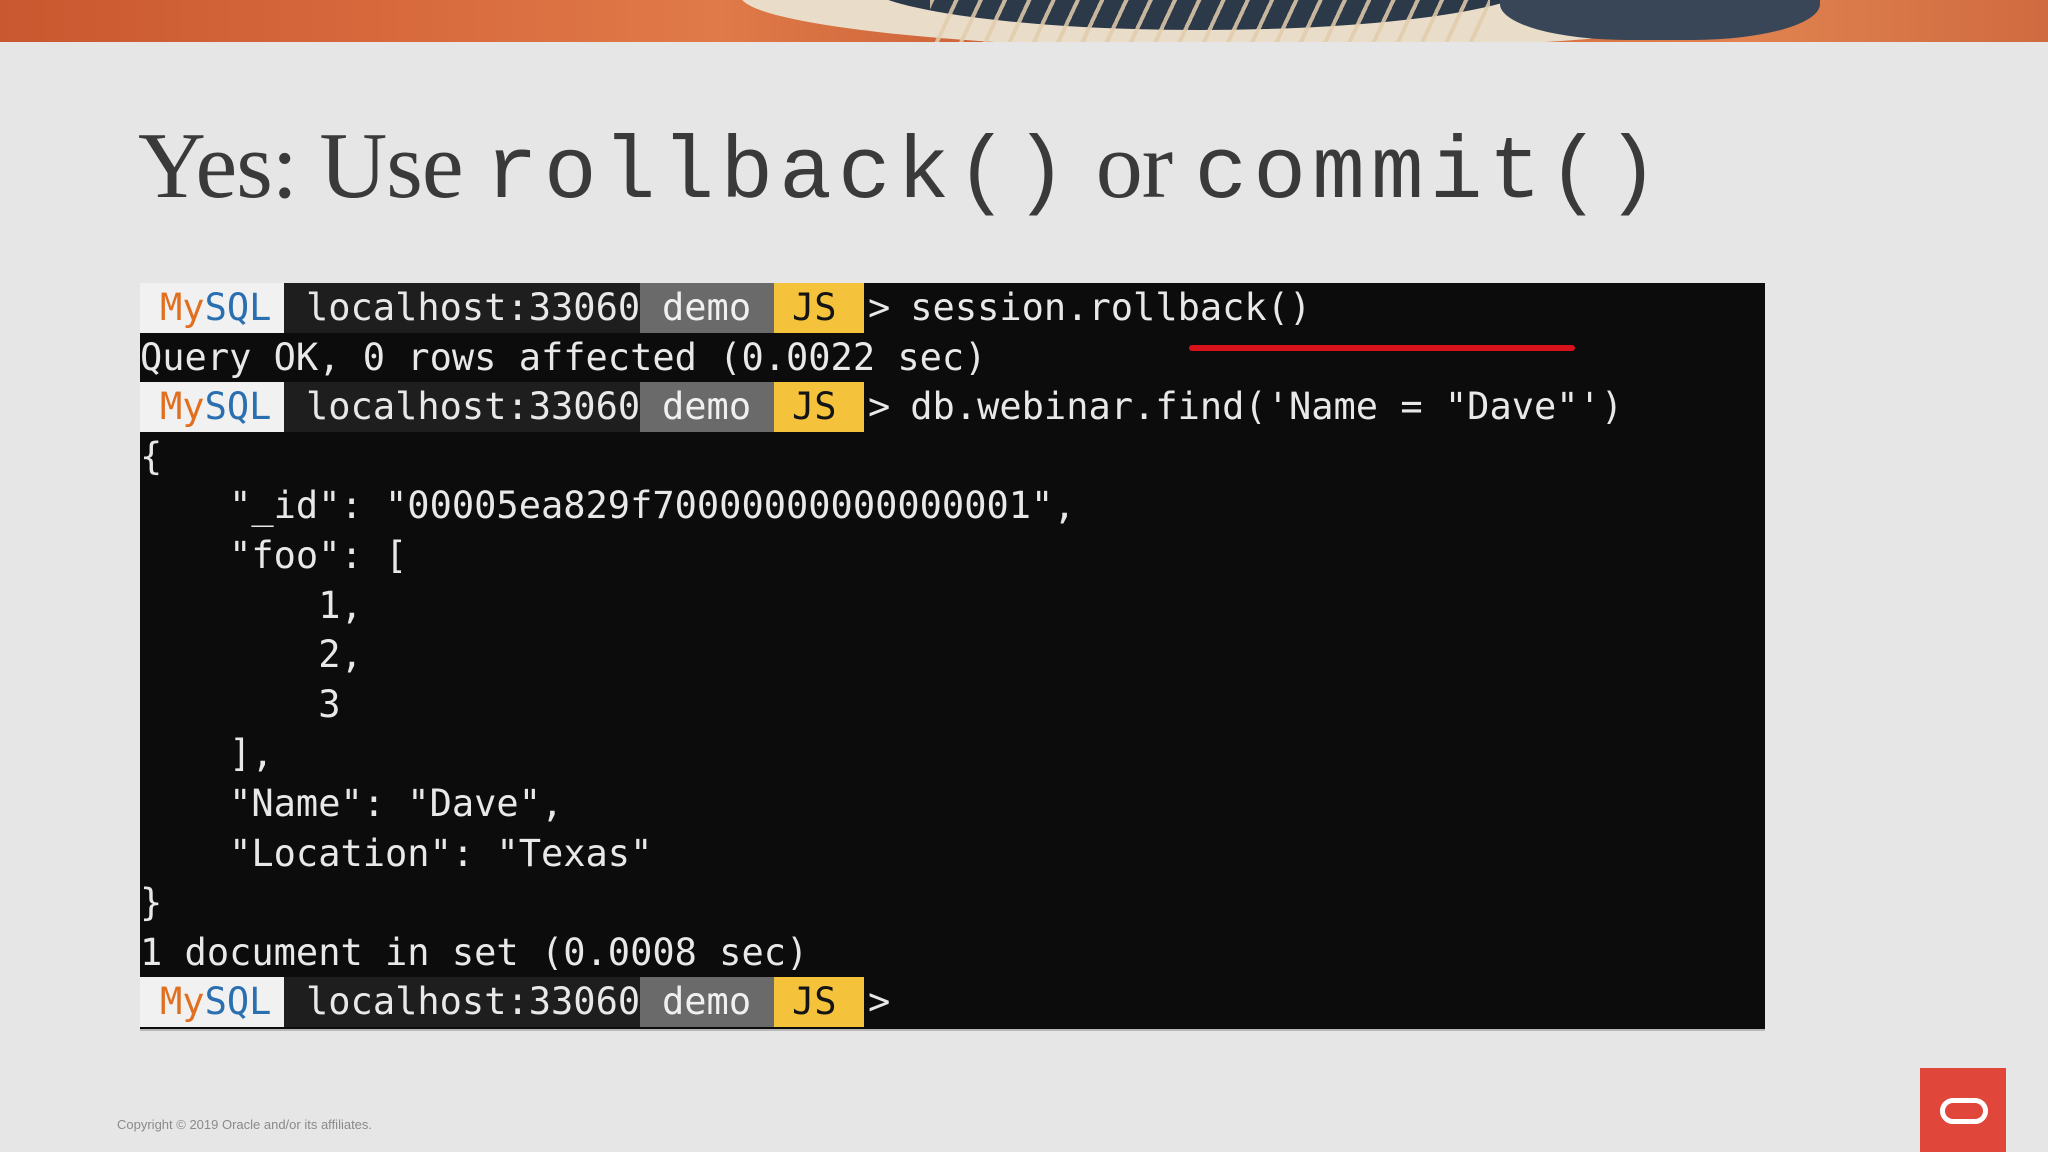 The width and height of the screenshot is (2048, 1152). What do you see at coordinates (952, 1002) in the screenshot?
I see `prompt-line: MySQL localhost:33060+ ssl demo JS >` at bounding box center [952, 1002].